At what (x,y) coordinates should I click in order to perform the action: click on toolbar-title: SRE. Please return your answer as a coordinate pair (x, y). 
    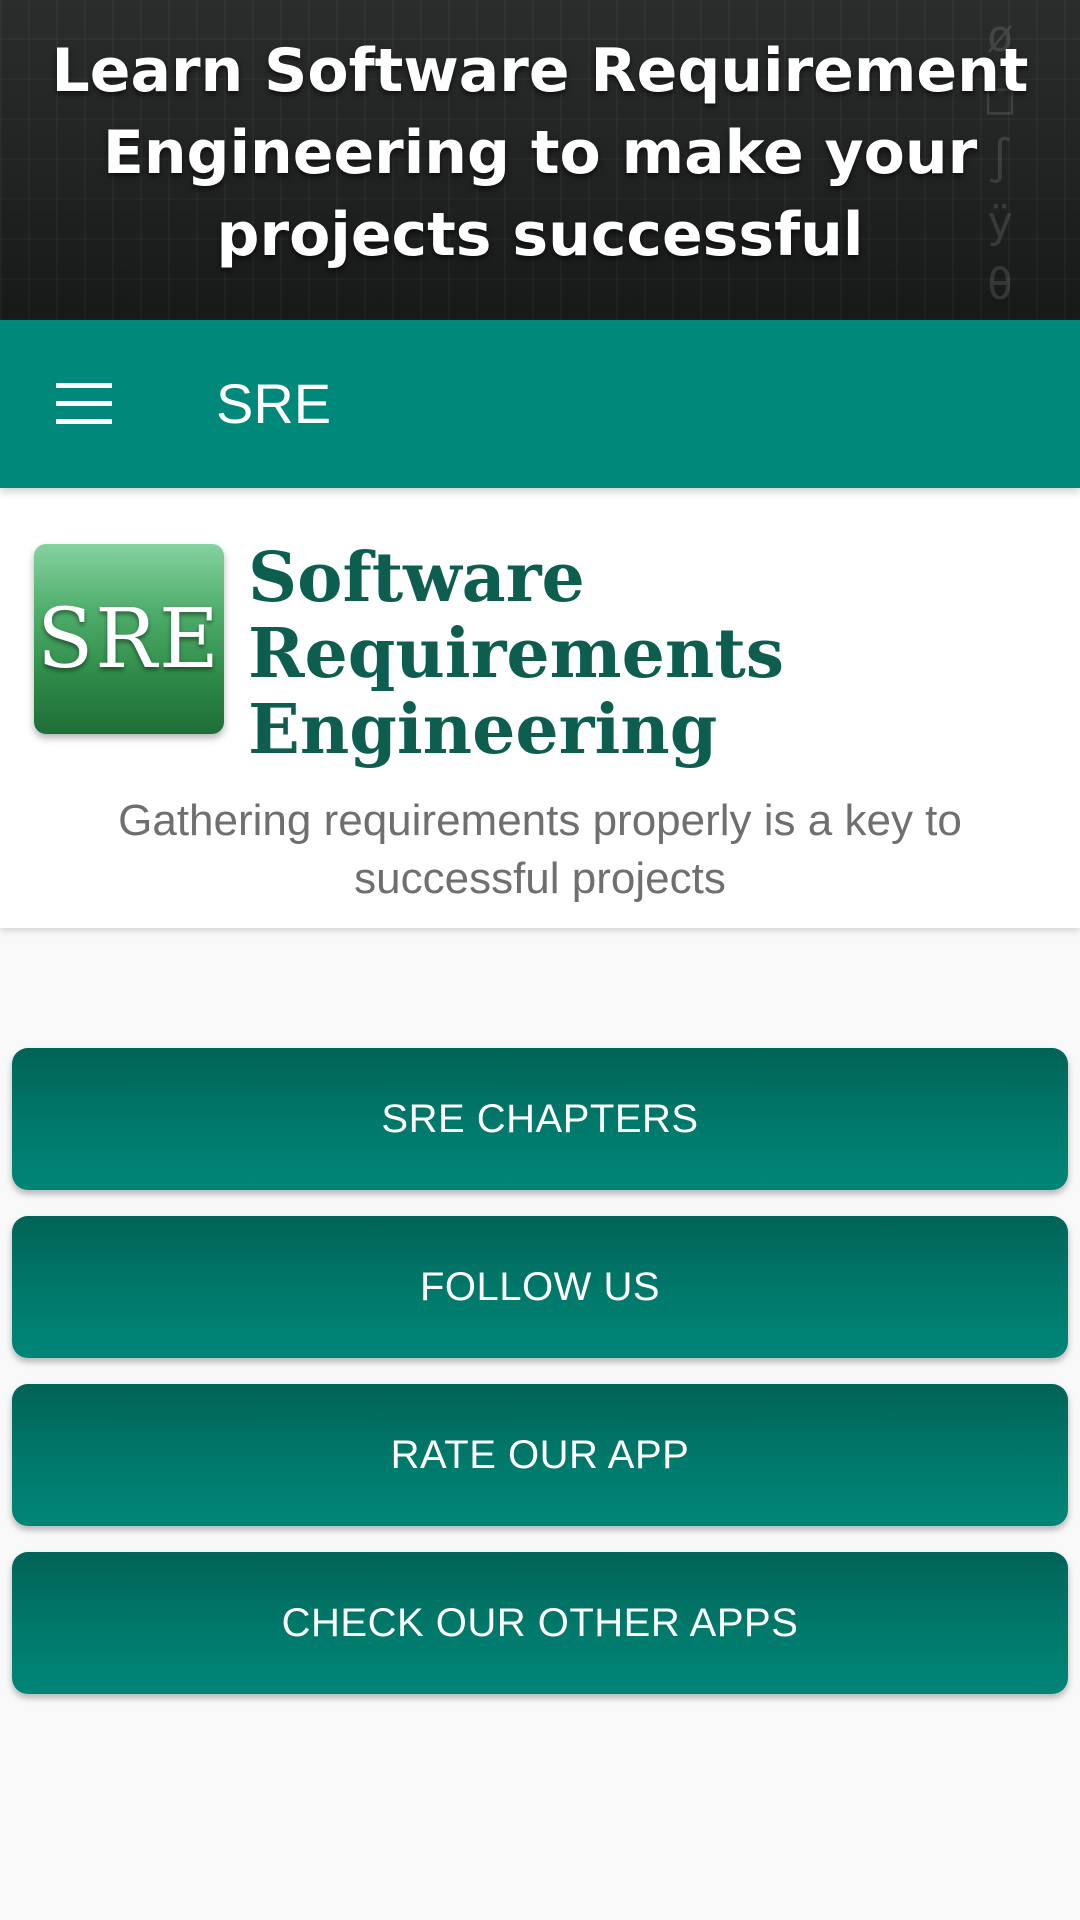
    Looking at the image, I should click on (274, 403).